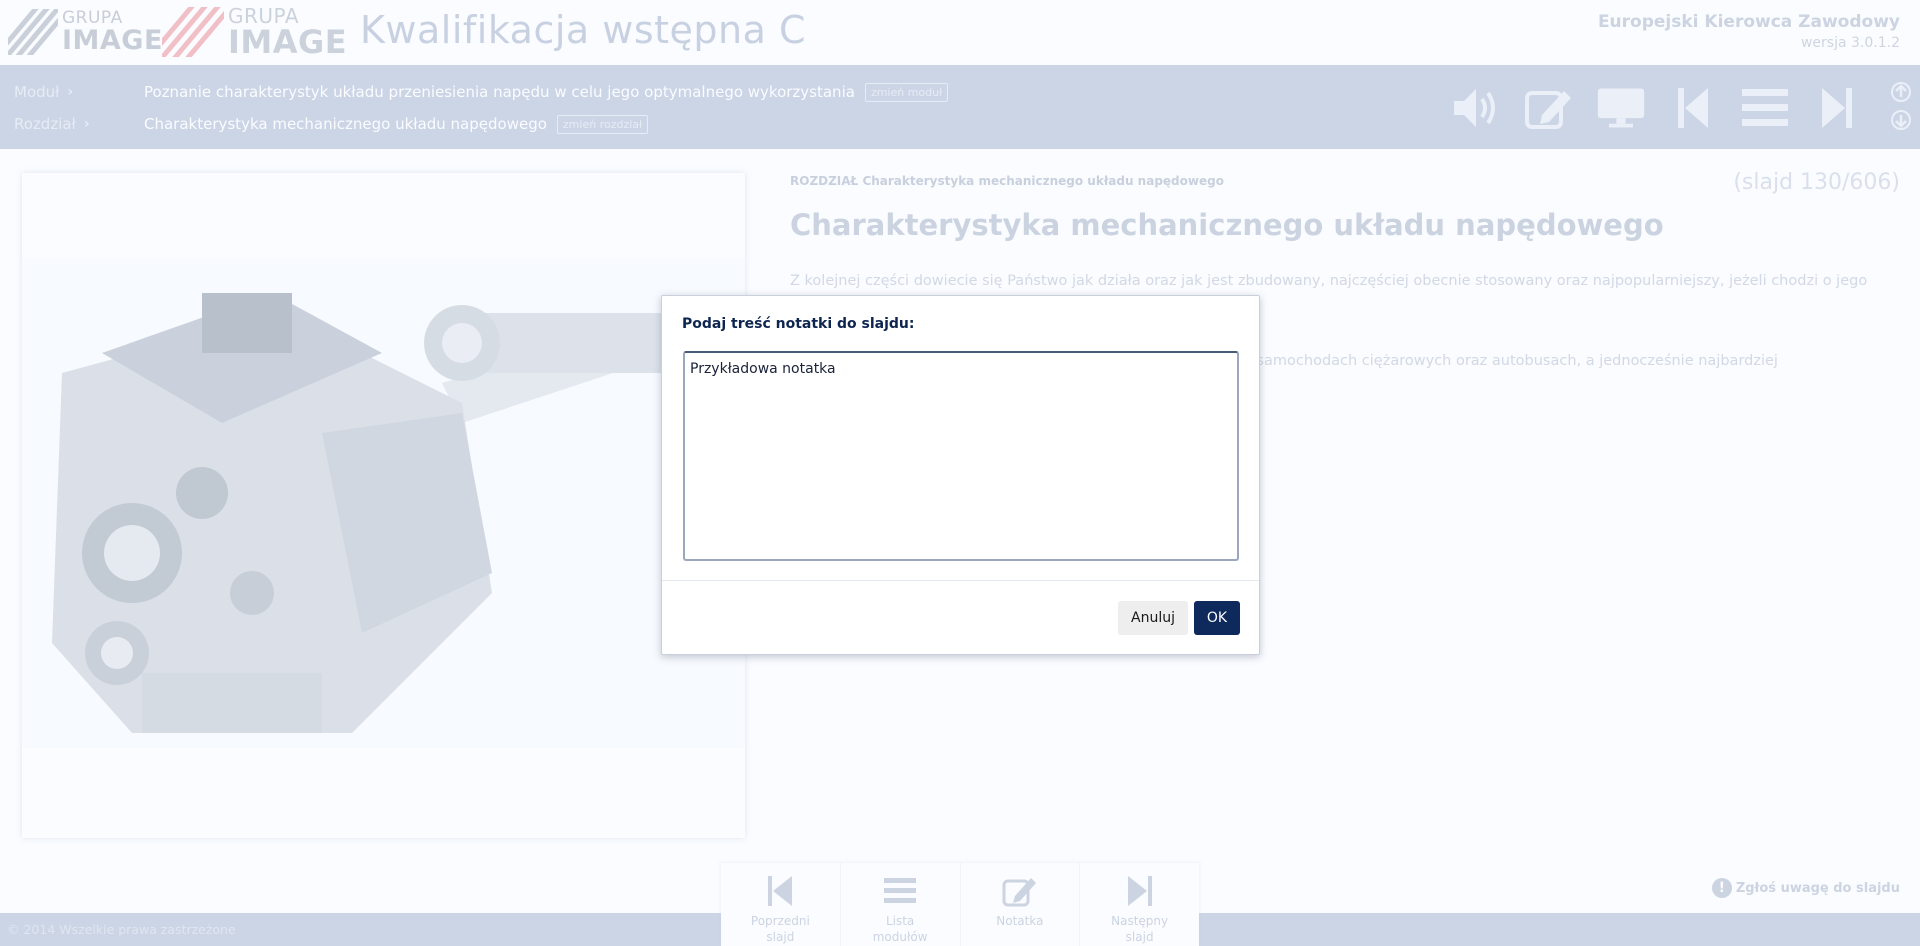 Image resolution: width=1920 pixels, height=946 pixels. What do you see at coordinates (798, 324) in the screenshot?
I see `note-dialog-label: Podaj treść notatki do slajdu:` at bounding box center [798, 324].